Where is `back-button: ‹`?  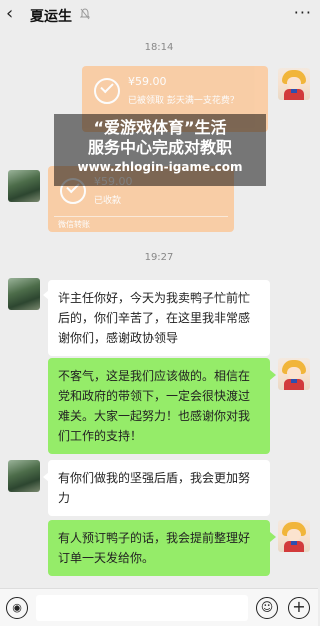 back-button: ‹ is located at coordinates (15, 14).